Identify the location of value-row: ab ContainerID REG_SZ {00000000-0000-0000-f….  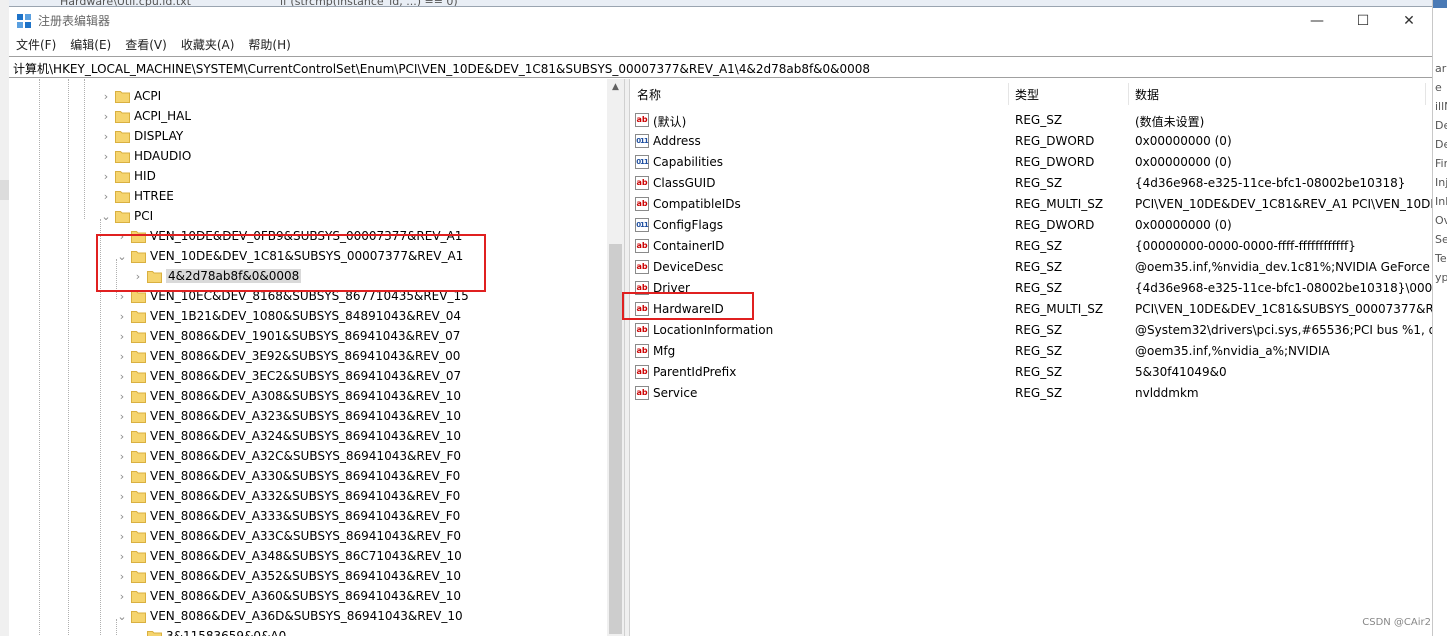
(1031, 246).